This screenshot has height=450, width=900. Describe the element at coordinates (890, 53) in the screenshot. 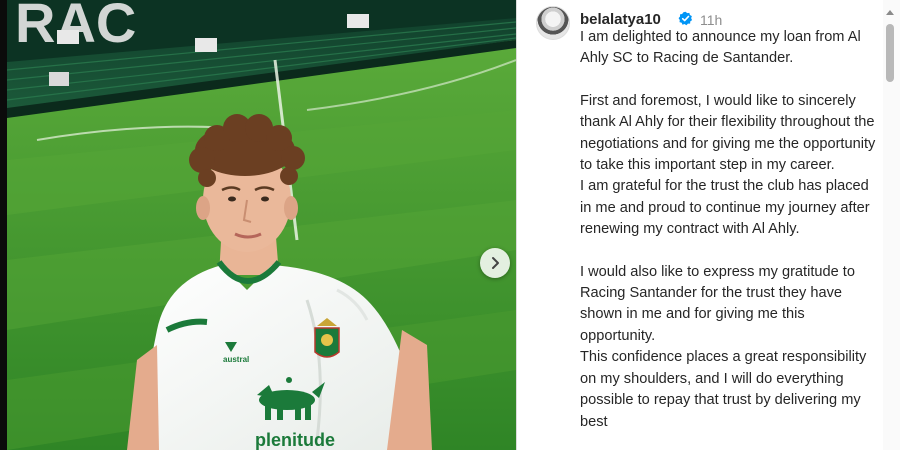

I see `scrollbar-thumb` at that location.